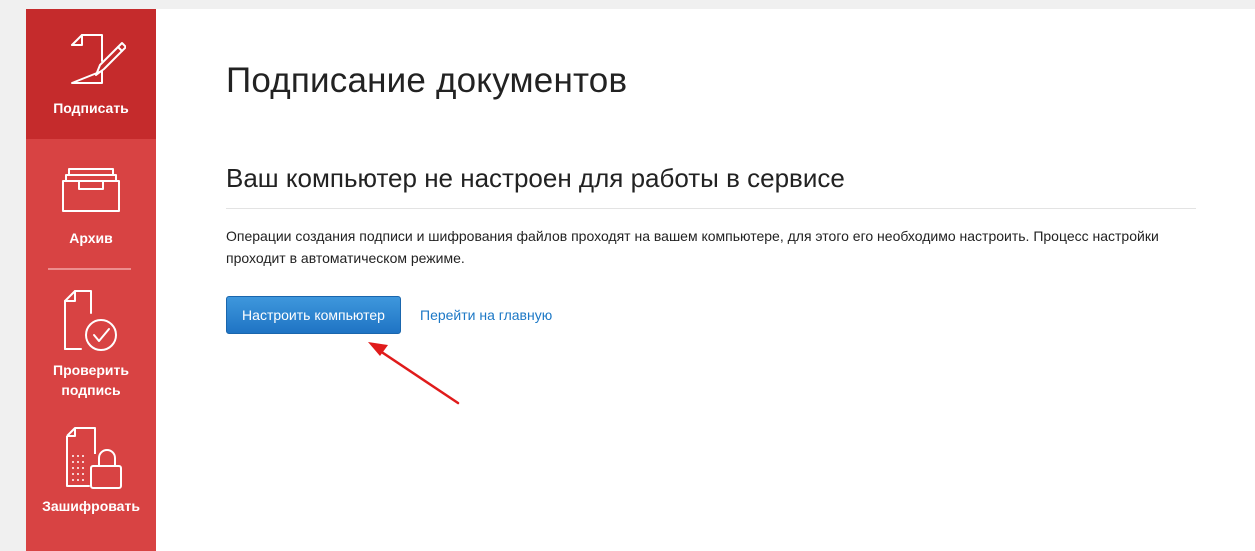 This screenshot has width=1255, height=551. What do you see at coordinates (91, 380) in the screenshot?
I see `sidebar-item-label: Проверить подпись` at bounding box center [91, 380].